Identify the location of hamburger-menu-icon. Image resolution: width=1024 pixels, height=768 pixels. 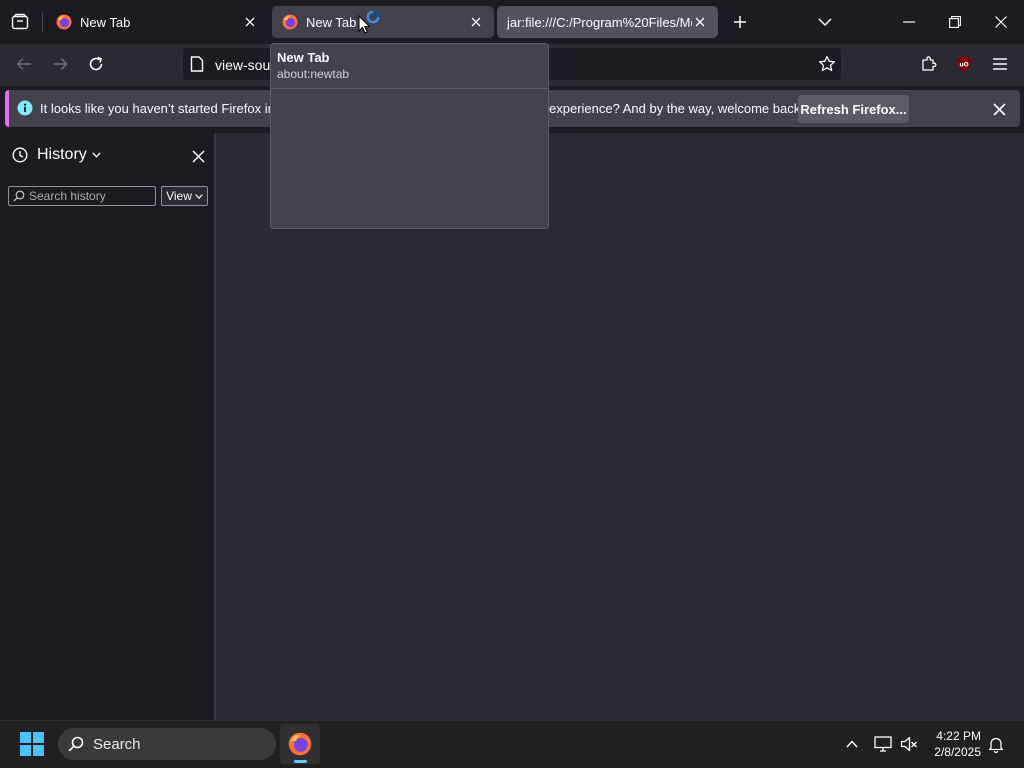
(1000, 64).